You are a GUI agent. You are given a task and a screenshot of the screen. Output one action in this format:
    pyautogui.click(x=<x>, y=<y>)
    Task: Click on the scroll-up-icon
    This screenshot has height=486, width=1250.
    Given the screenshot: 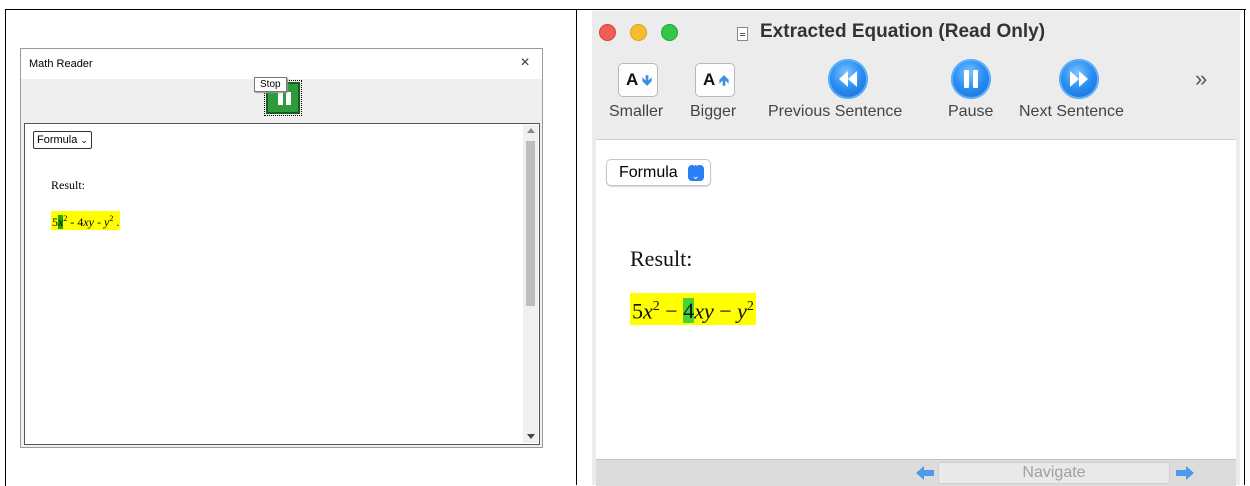 What is the action you would take?
    pyautogui.click(x=531, y=130)
    